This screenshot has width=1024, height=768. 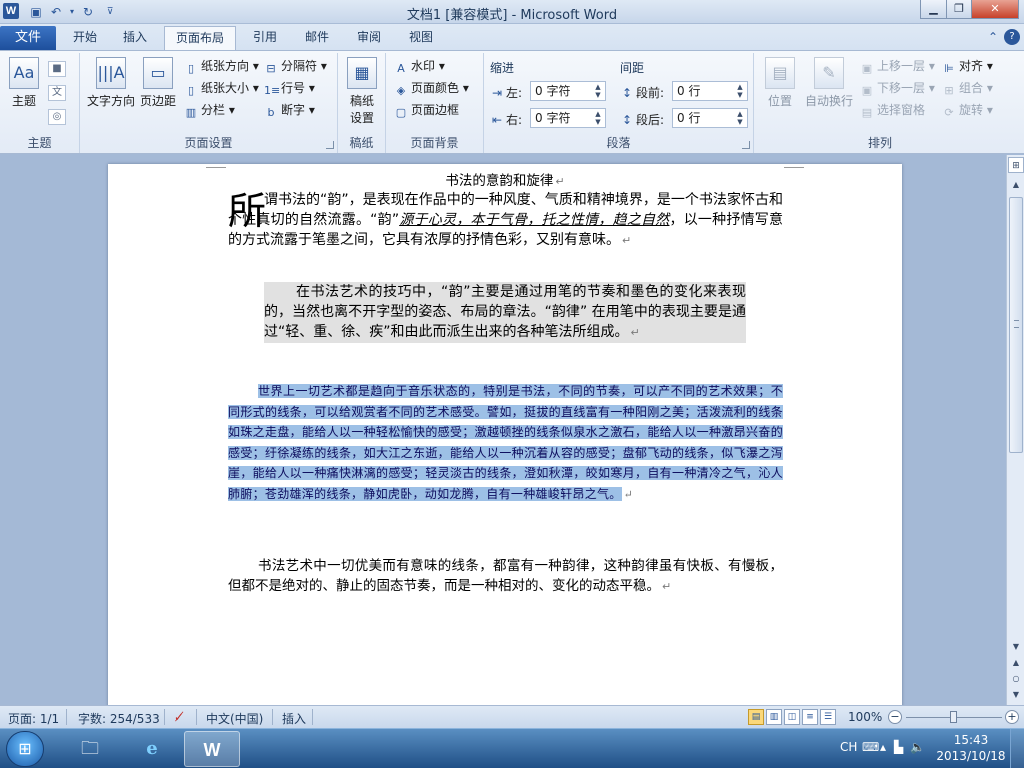 I want to click on tab-insert: 插入, so click(x=135, y=38).